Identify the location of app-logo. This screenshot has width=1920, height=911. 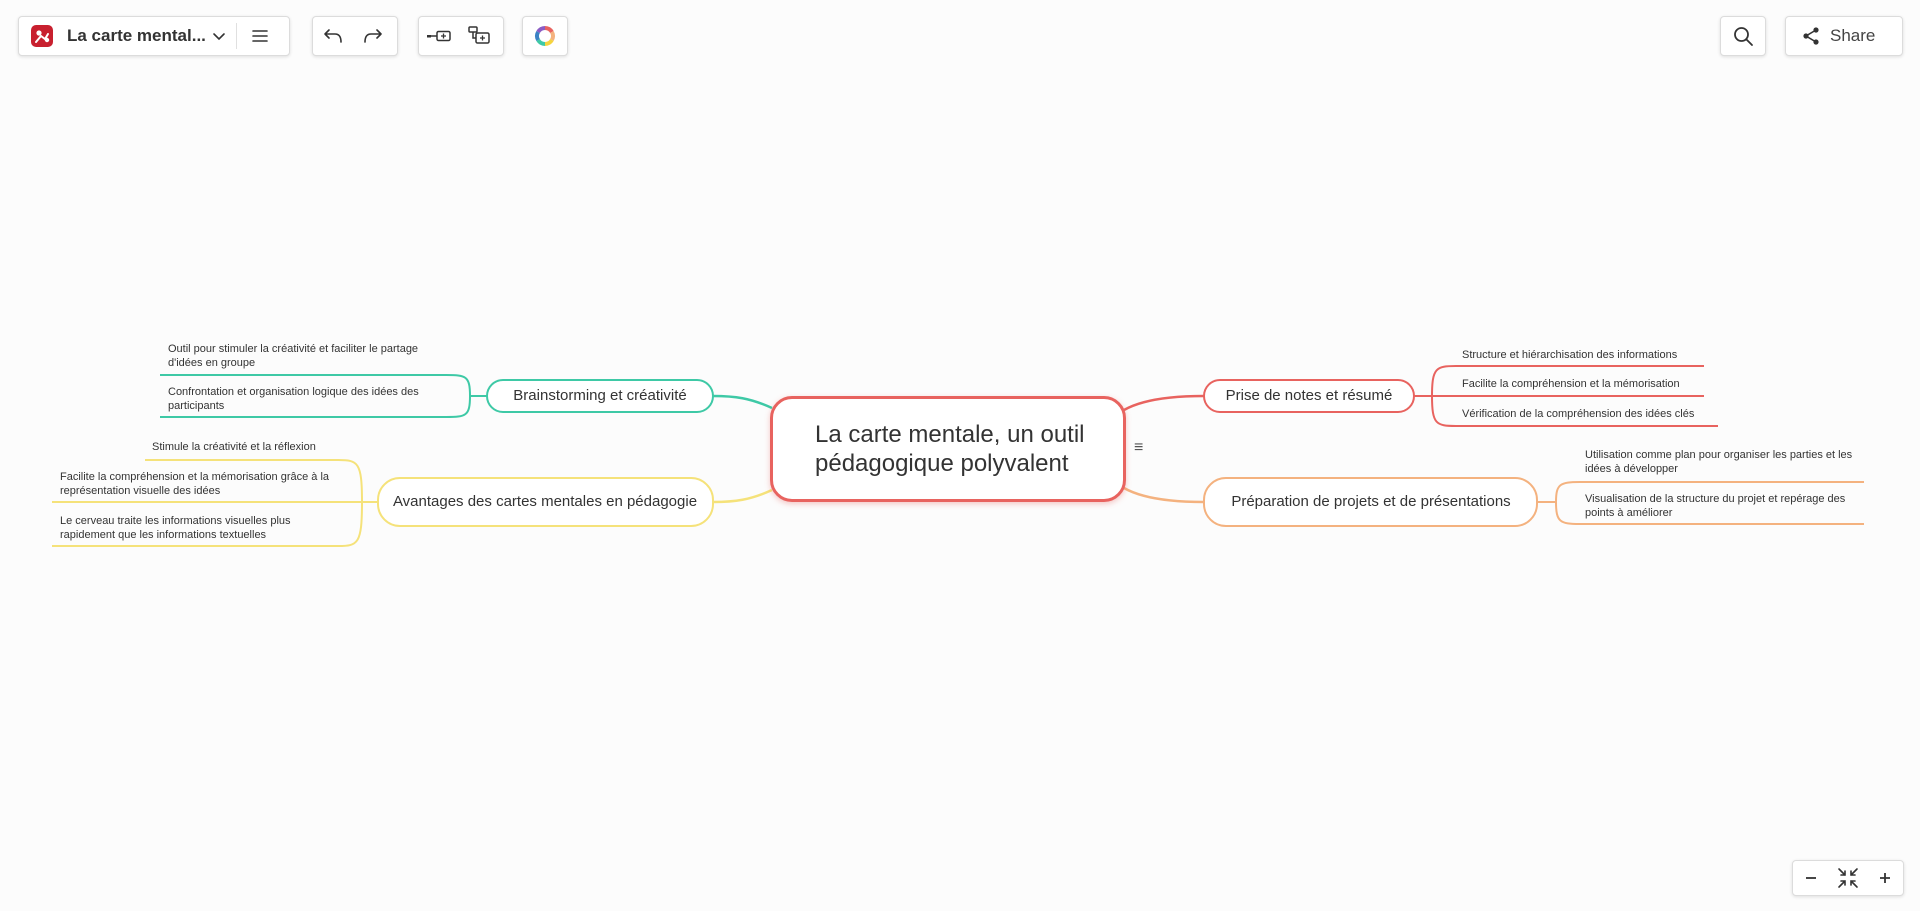
(42, 36).